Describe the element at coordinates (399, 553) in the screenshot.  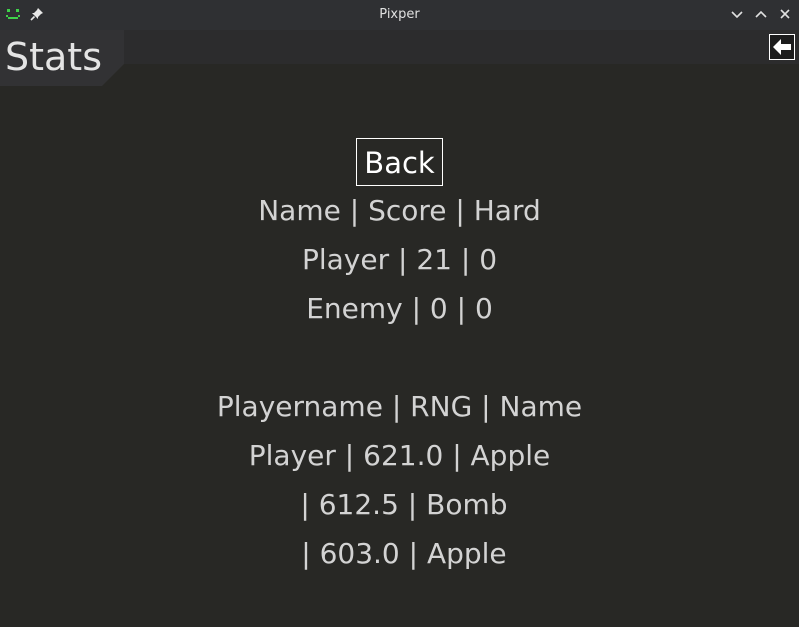
I see `rng-table-row: | 603.0 | Apple` at that location.